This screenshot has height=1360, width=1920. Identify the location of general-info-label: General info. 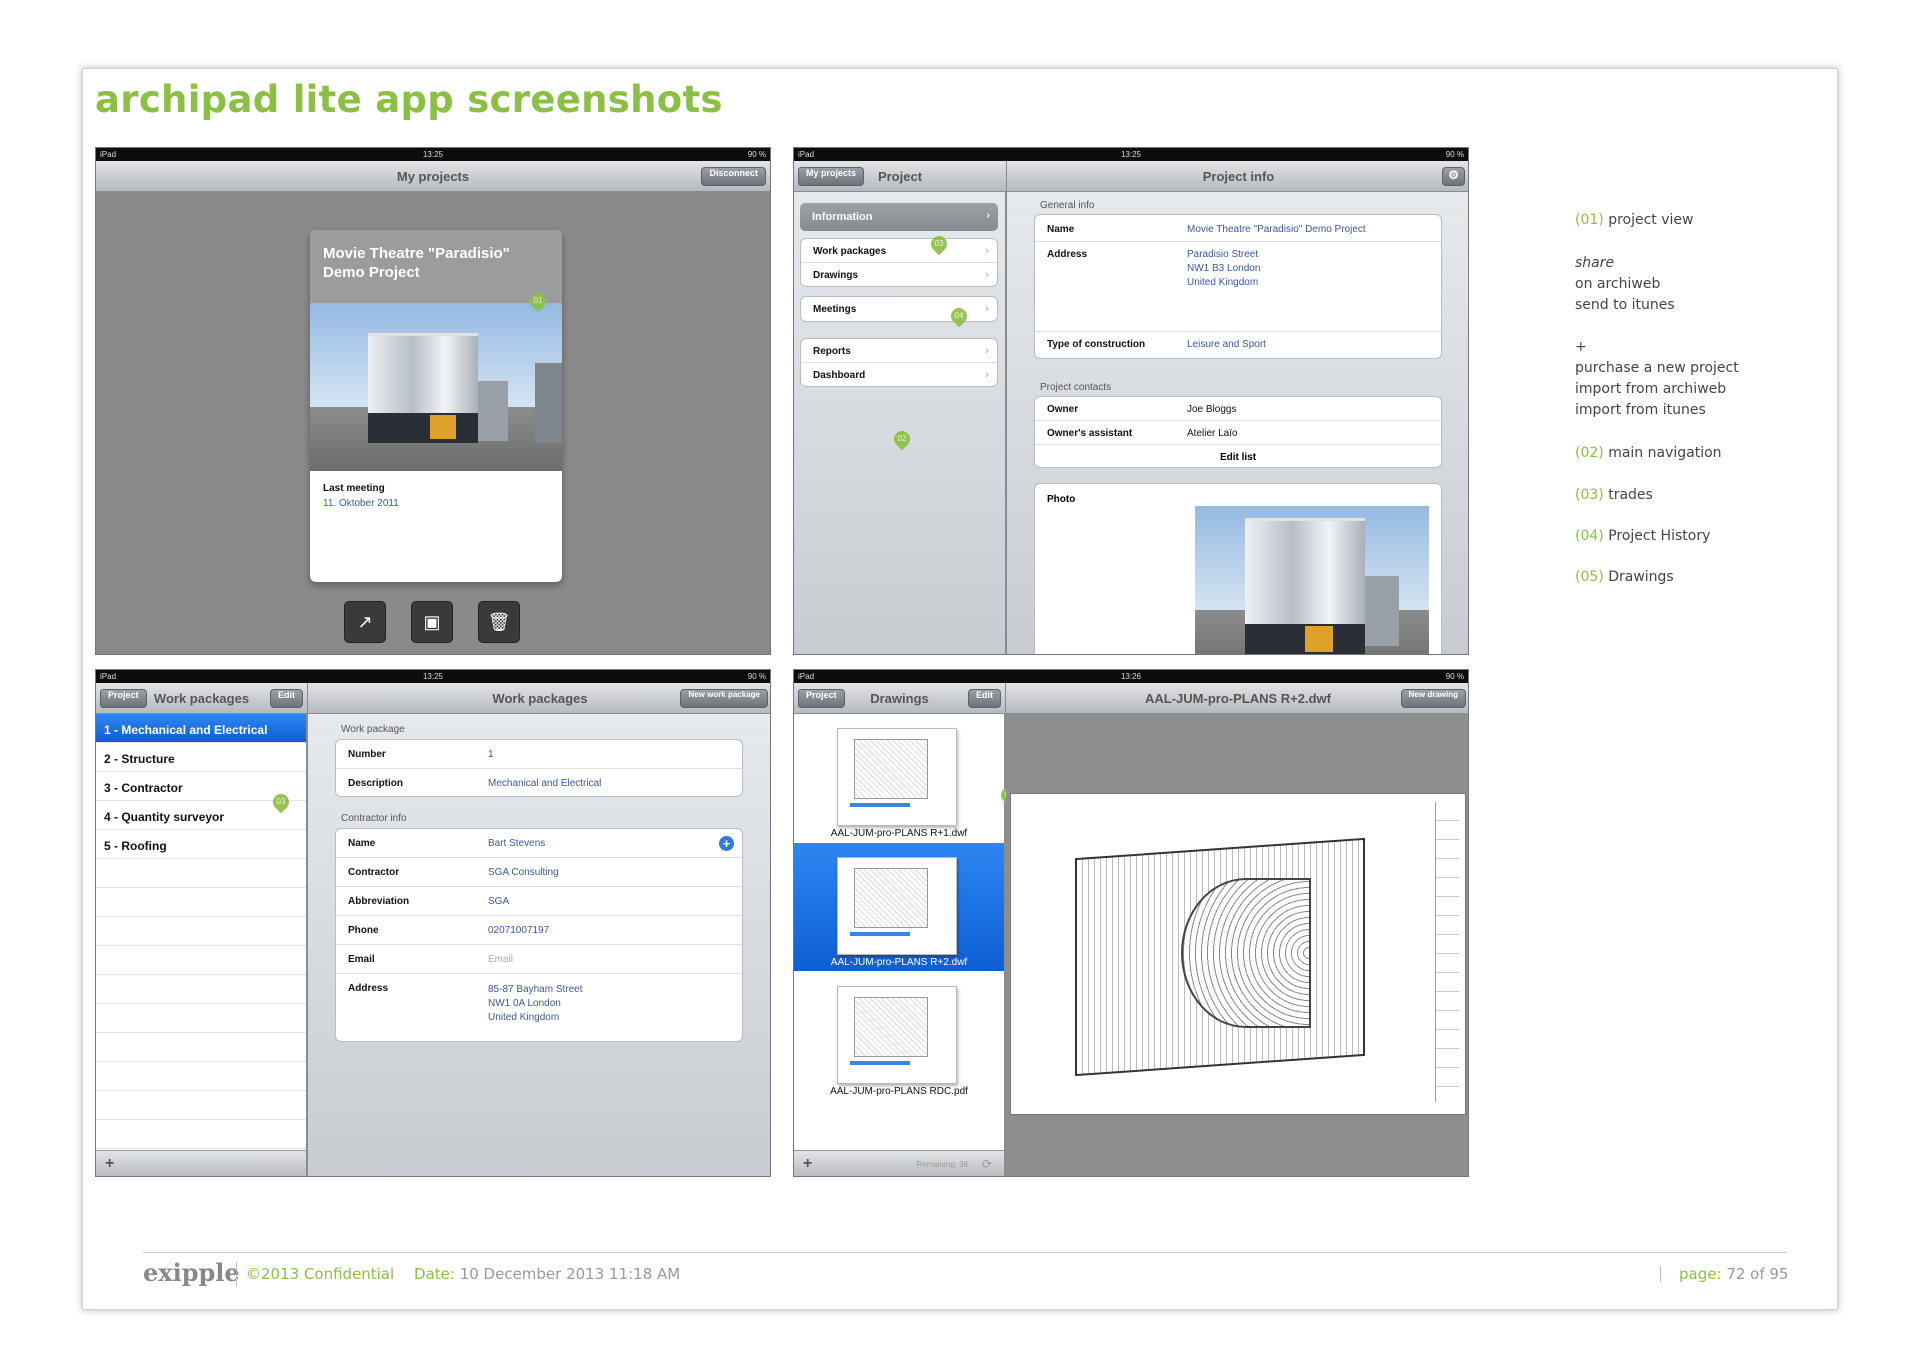
(1067, 205).